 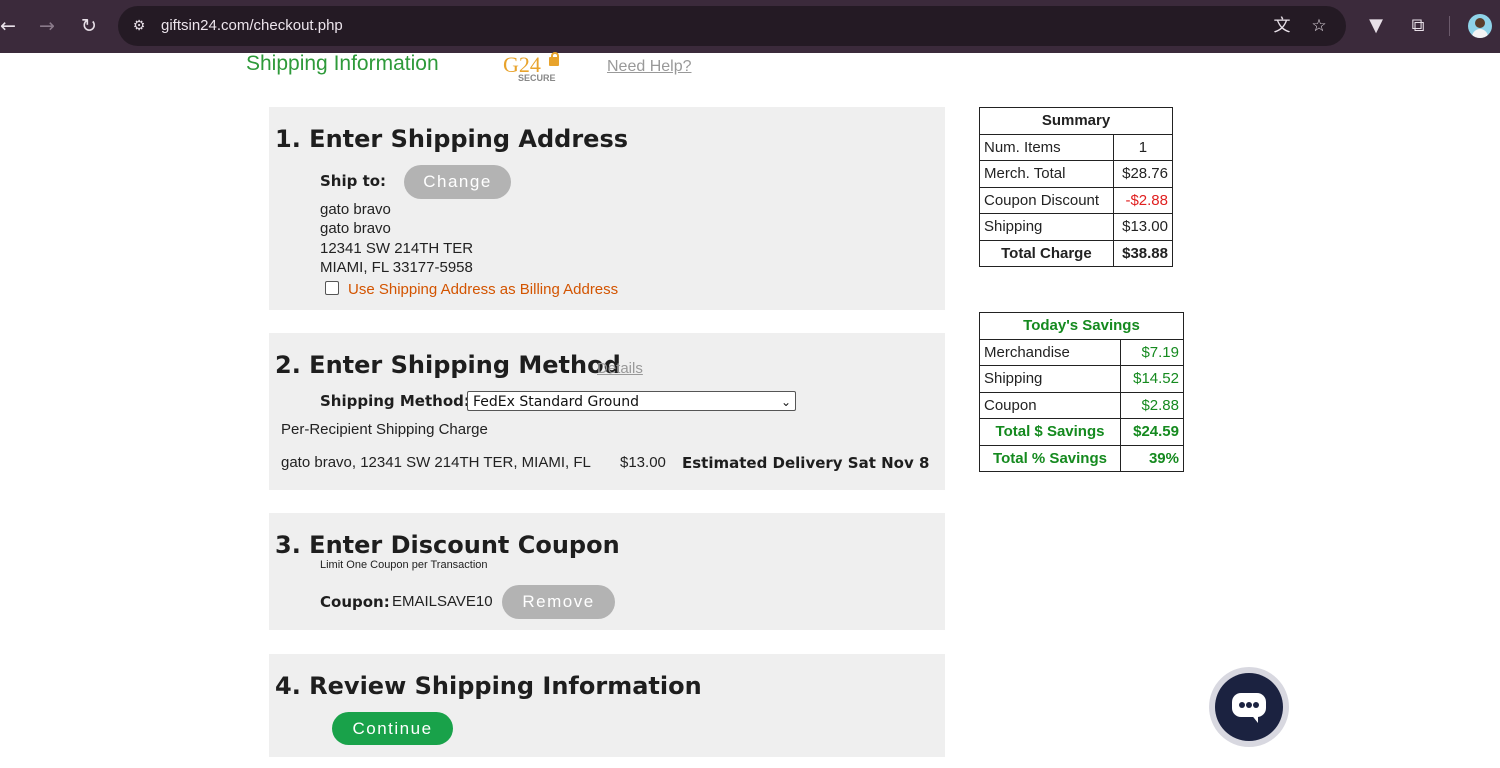 I want to click on table-row: Coupon Discount -$2.88, so click(x=1076, y=200).